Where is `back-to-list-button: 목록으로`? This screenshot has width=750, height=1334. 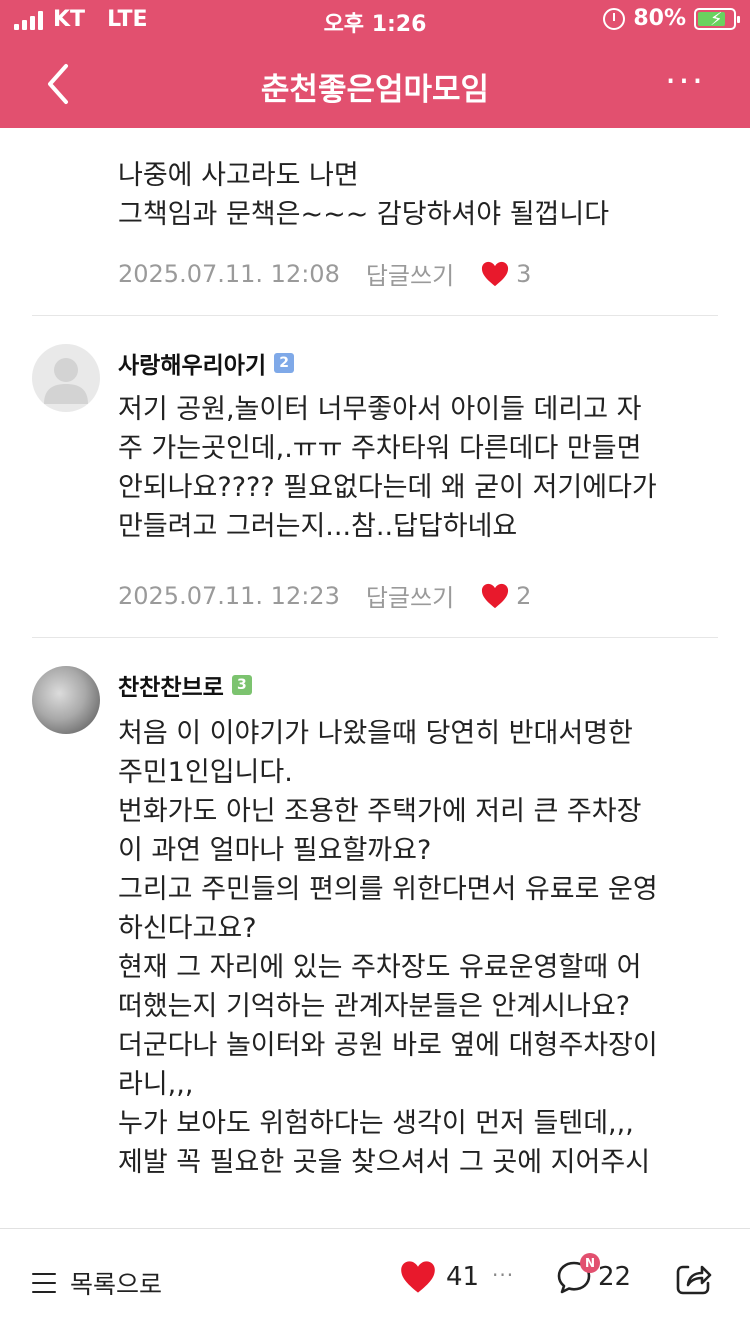 back-to-list-button: 목록으로 is located at coordinates (97, 1283).